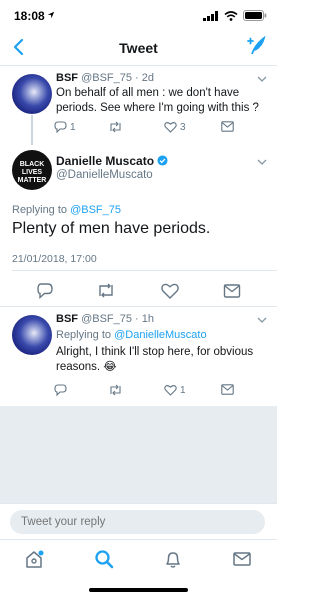 The image size is (320, 600). I want to click on reply-count: 1, so click(73, 127).